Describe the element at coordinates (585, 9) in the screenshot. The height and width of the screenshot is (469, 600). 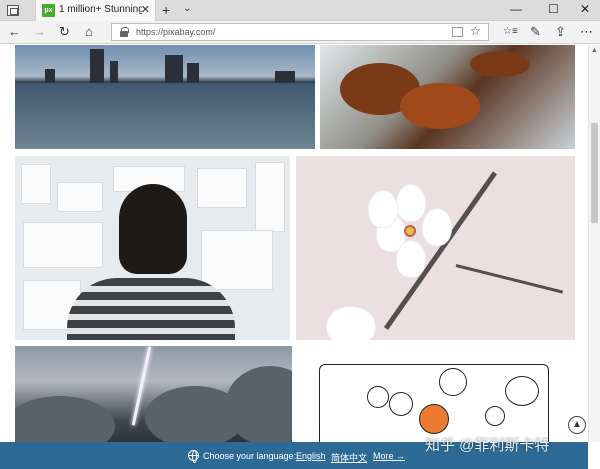
I see `window-close-icon: ✕` at that location.